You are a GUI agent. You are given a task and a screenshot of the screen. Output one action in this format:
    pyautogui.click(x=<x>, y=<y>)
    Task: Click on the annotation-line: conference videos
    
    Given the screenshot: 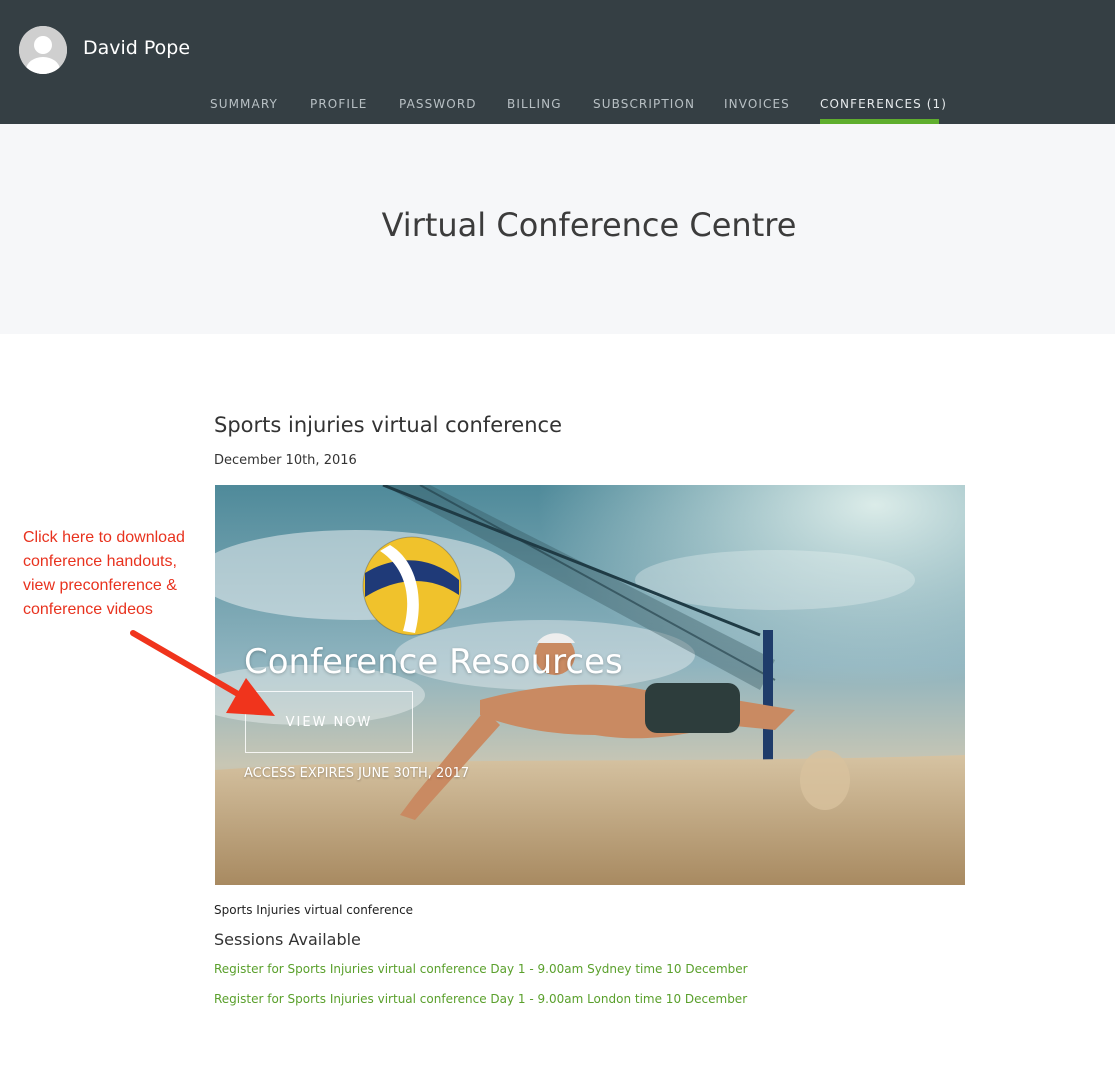 What is the action you would take?
    pyautogui.click(x=88, y=609)
    